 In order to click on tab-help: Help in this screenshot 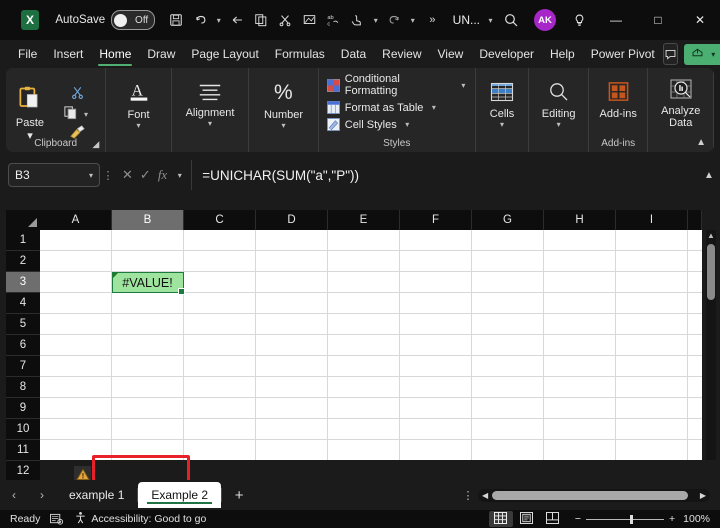, I will do `click(562, 54)`.